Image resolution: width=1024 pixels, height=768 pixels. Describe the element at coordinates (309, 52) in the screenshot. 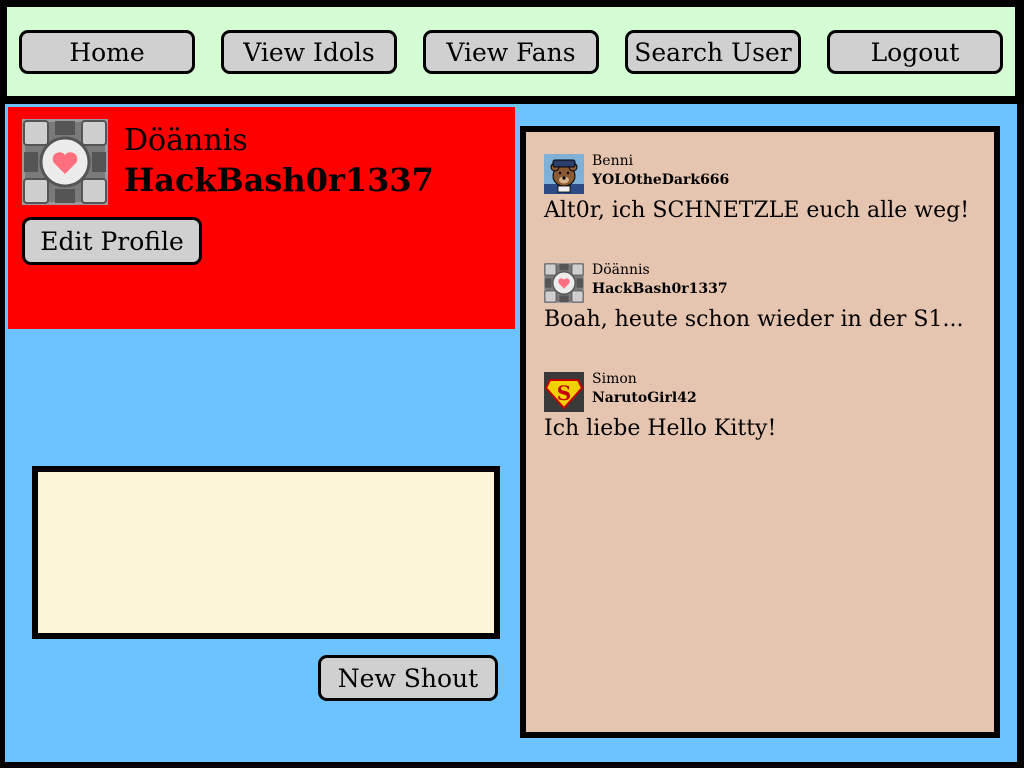

I see `view-idols-button: View Idols` at that location.